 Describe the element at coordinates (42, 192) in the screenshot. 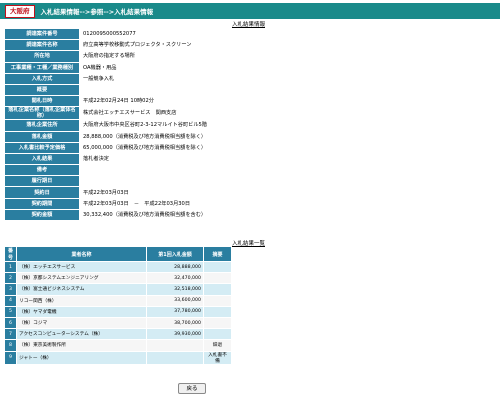

I see `detail-label: 契約日` at that location.